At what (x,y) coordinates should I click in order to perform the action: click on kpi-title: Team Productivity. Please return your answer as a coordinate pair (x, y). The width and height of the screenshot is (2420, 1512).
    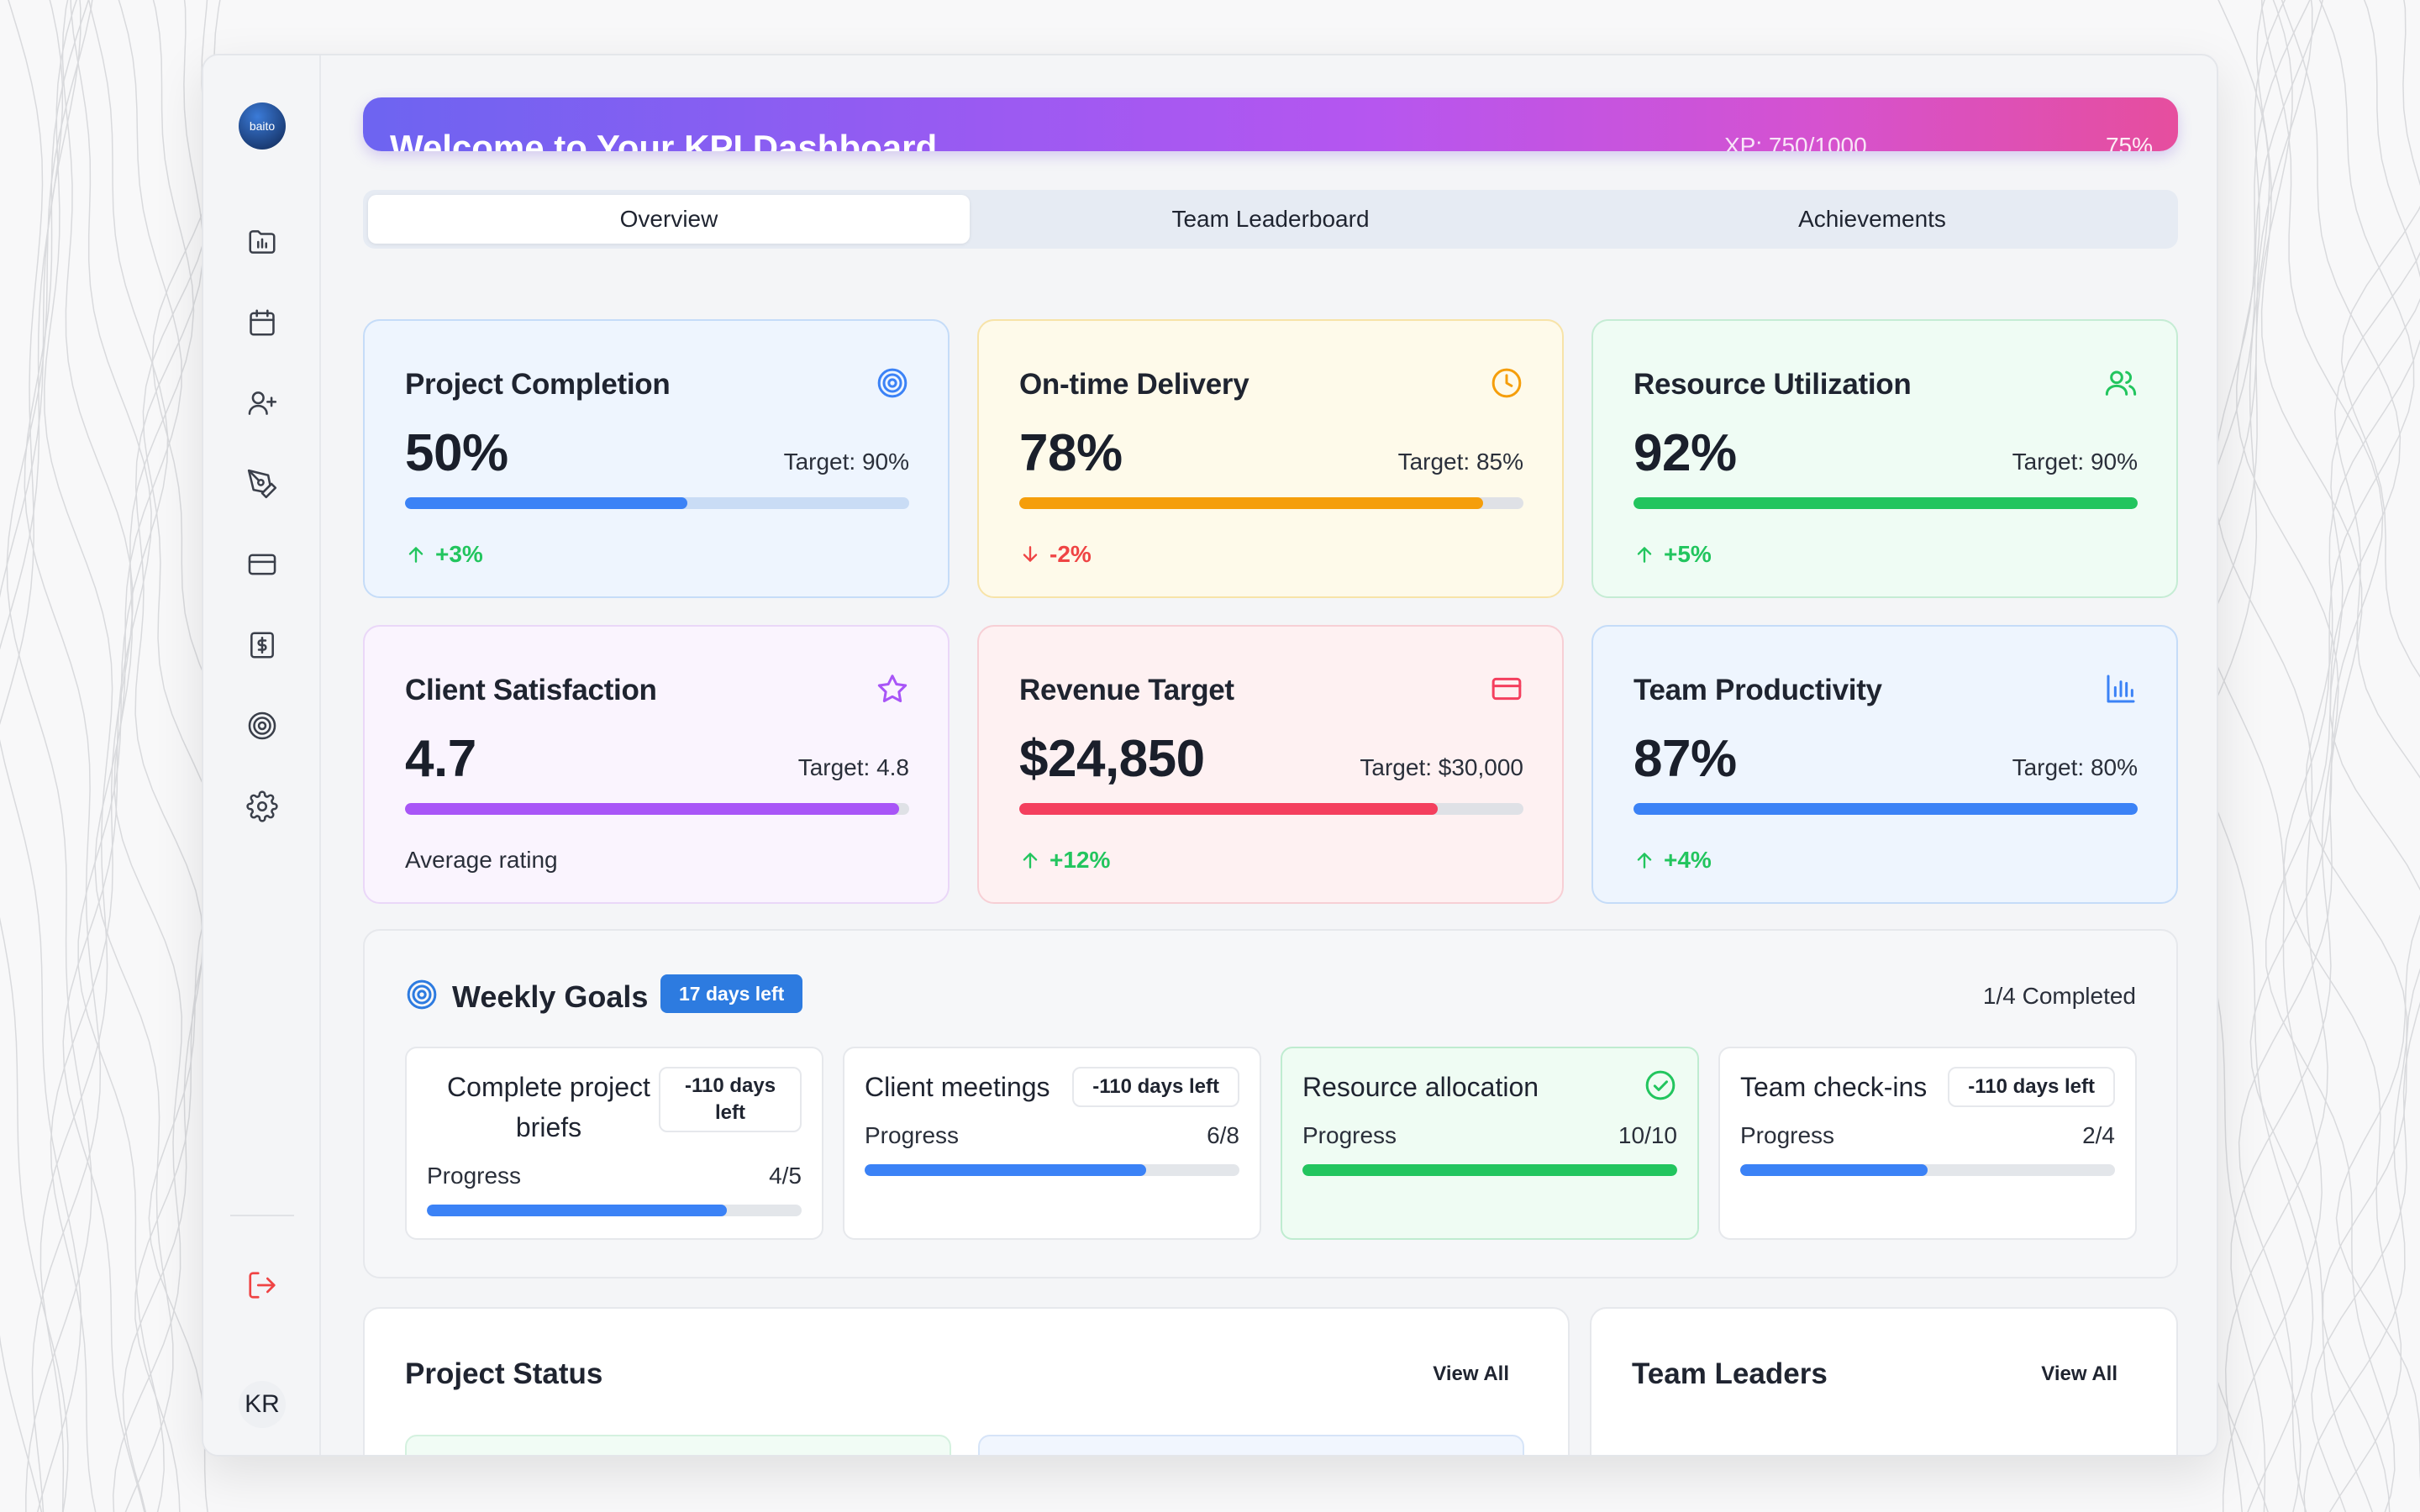
    Looking at the image, I should click on (1758, 690).